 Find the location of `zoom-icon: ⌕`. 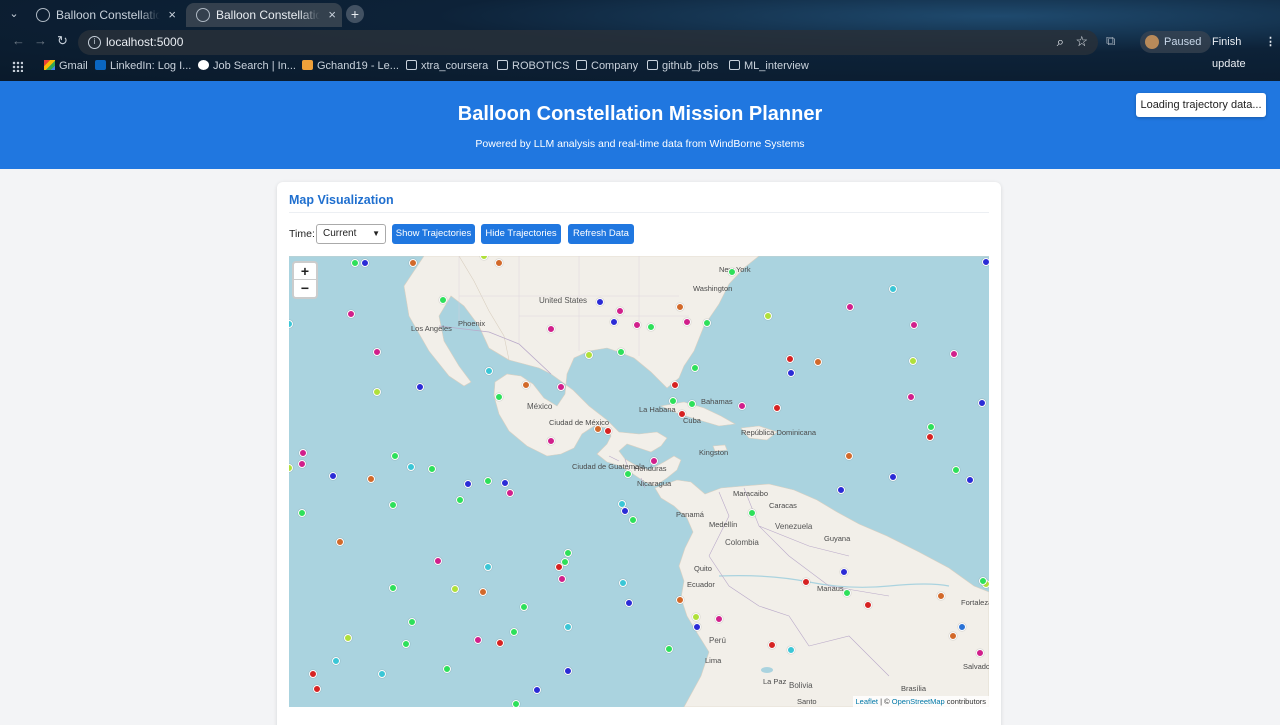

zoom-icon: ⌕ is located at coordinates (1060, 42).